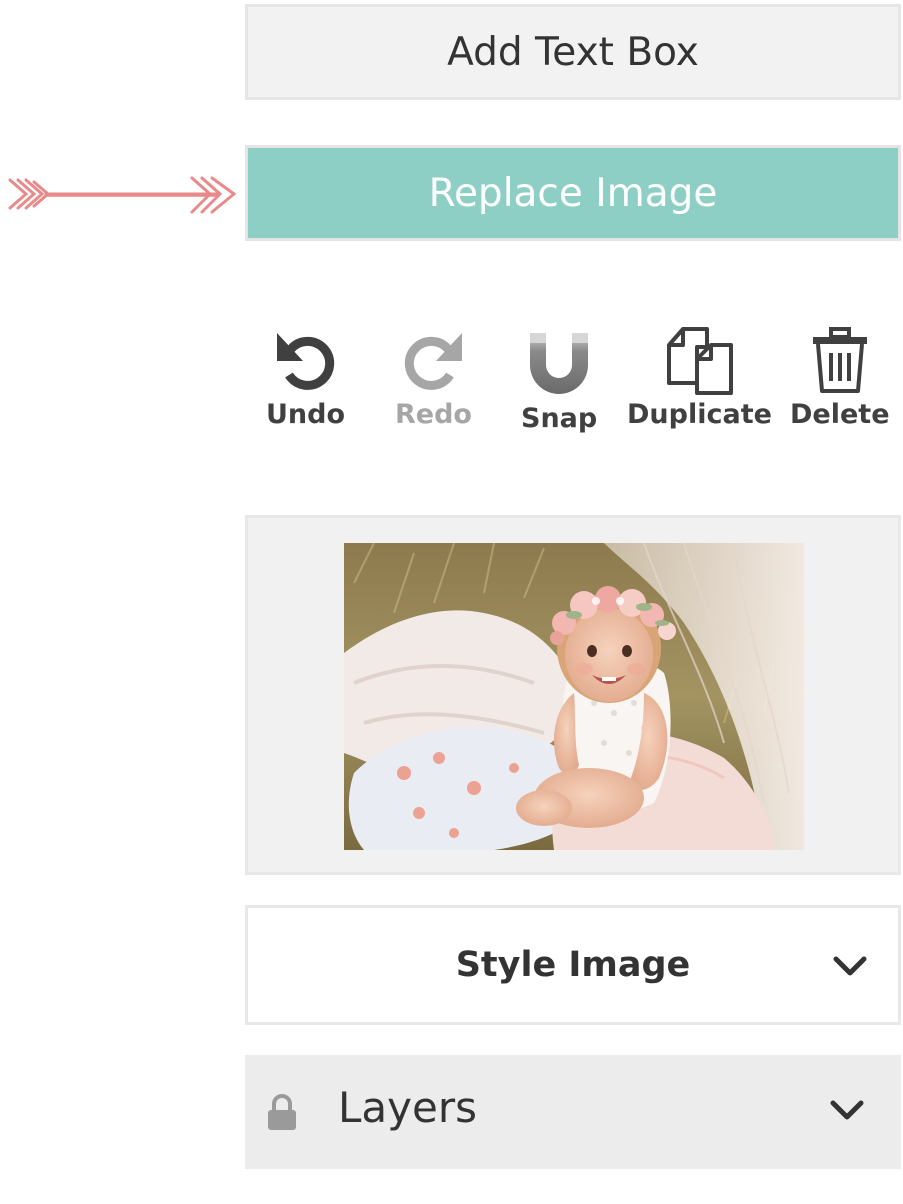 The width and height of the screenshot is (903, 1204). I want to click on layers-accordion: Layers, so click(573, 1112).